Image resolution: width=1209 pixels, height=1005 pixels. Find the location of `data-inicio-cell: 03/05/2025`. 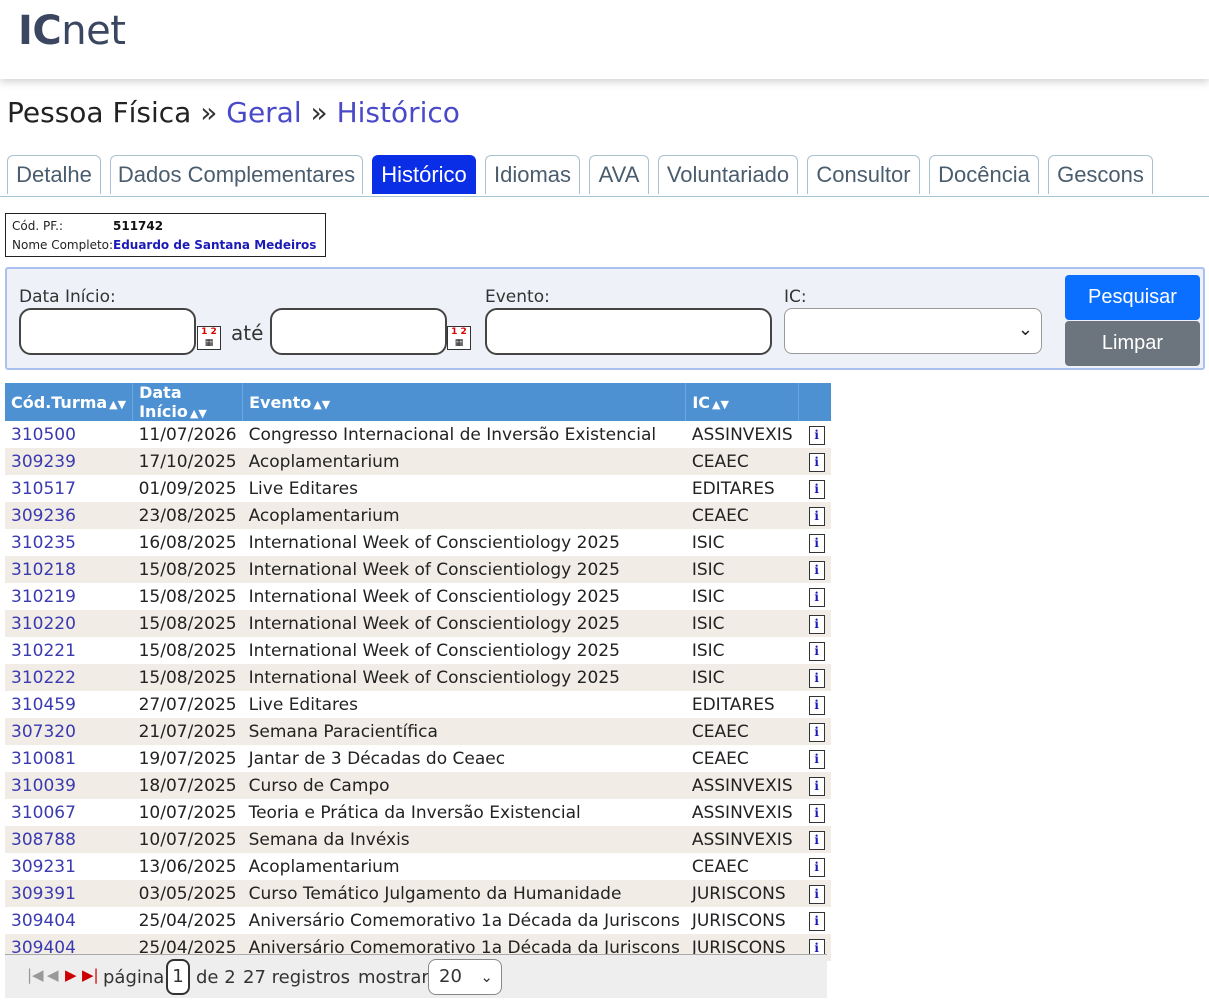

data-inicio-cell: 03/05/2025 is located at coordinates (187, 893).